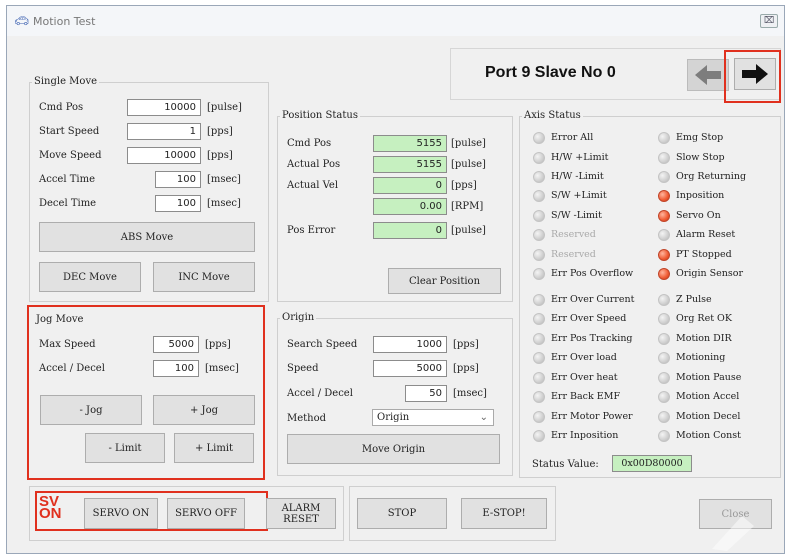  What do you see at coordinates (402, 513) in the screenshot?
I see `stop-button: STOP` at bounding box center [402, 513].